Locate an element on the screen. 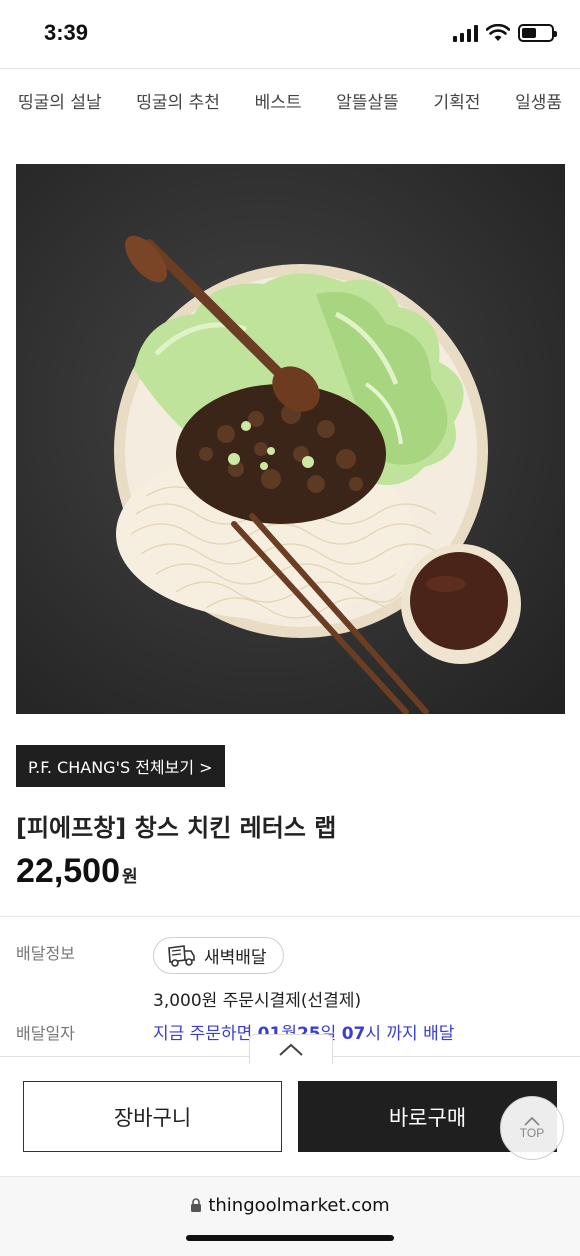 Image resolution: width=580 pixels, height=1256 pixels. nav-item-recommend: 띵굴의 추천 is located at coordinates (178, 100).